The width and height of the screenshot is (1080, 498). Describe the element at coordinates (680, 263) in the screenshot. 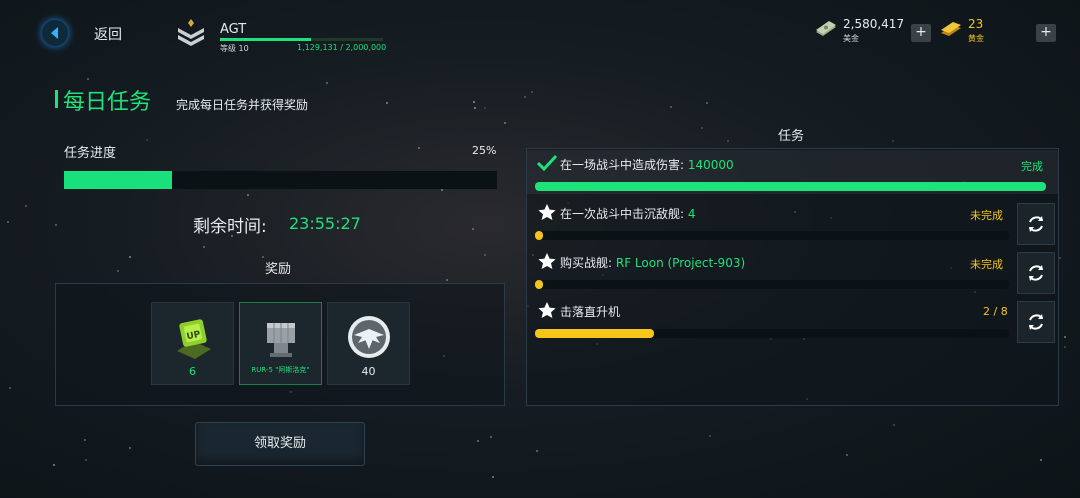

I see `task-target: RF Loon (Project-903)` at that location.